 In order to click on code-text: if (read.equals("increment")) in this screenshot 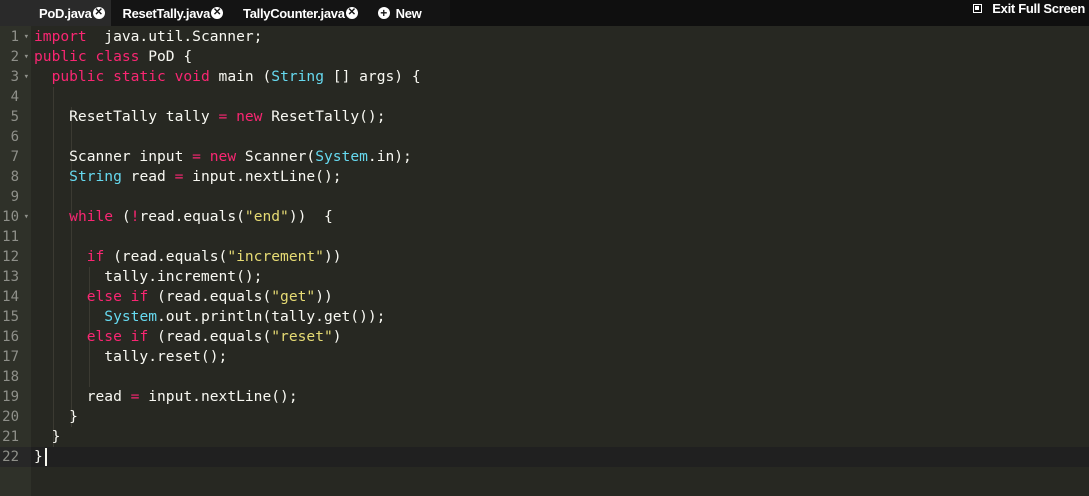, I will do `click(188, 257)`.